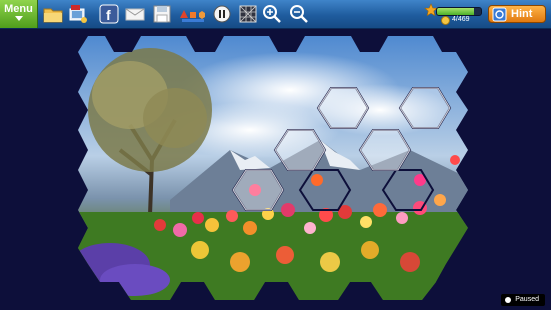 This screenshot has width=551, height=310. Describe the element at coordinates (508, 300) in the screenshot. I see `paused-icon` at that location.